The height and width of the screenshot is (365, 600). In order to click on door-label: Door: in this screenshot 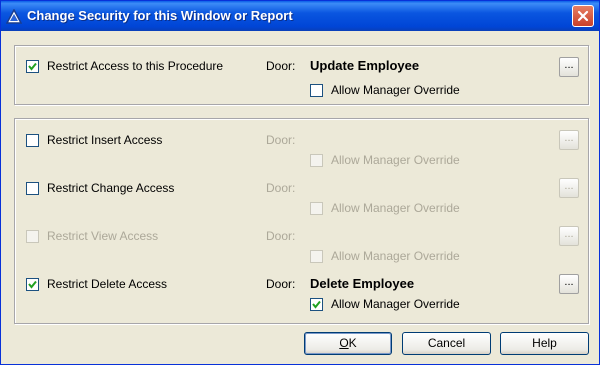, I will do `click(281, 66)`.